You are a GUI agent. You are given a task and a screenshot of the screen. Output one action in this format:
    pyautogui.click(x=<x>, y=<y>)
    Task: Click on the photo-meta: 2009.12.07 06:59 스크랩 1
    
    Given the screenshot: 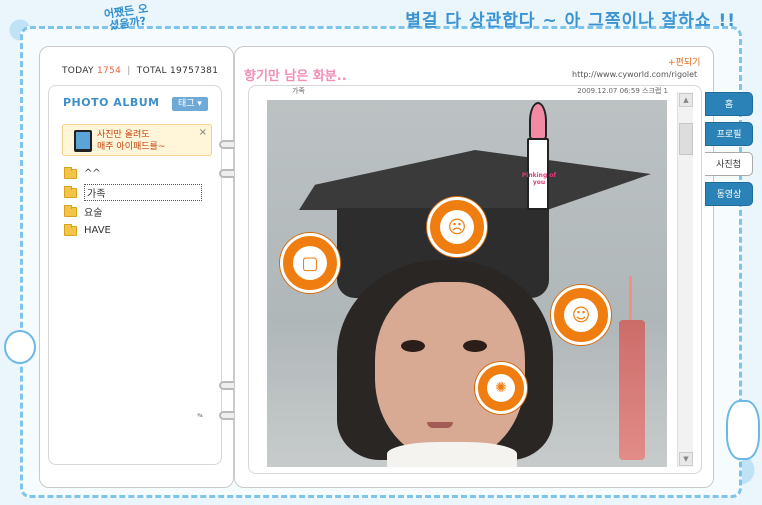 What is the action you would take?
    pyautogui.click(x=622, y=91)
    